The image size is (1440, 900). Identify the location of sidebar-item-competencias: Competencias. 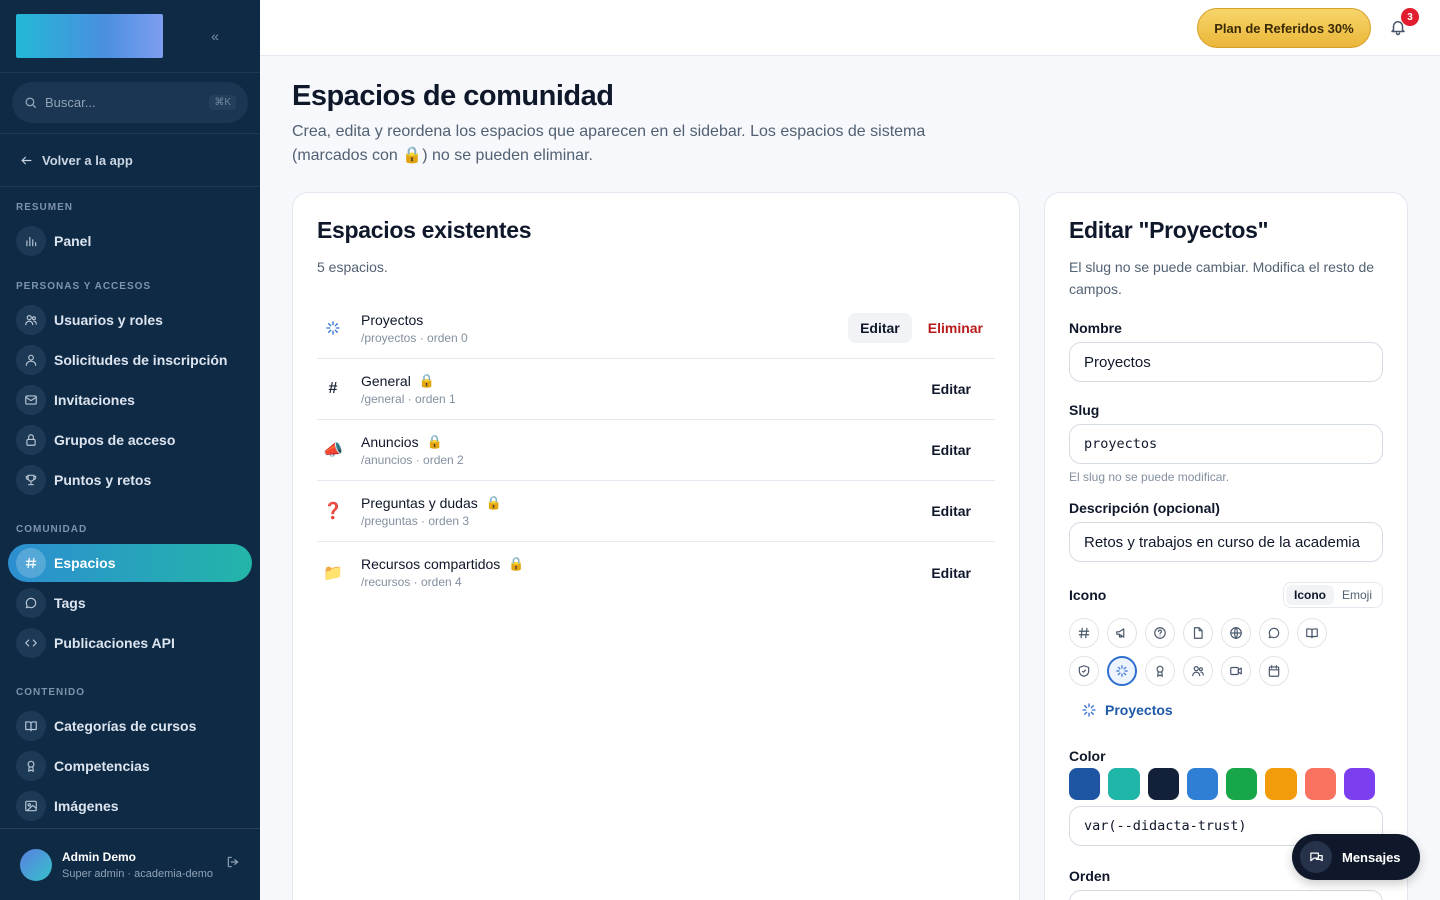
(130, 766).